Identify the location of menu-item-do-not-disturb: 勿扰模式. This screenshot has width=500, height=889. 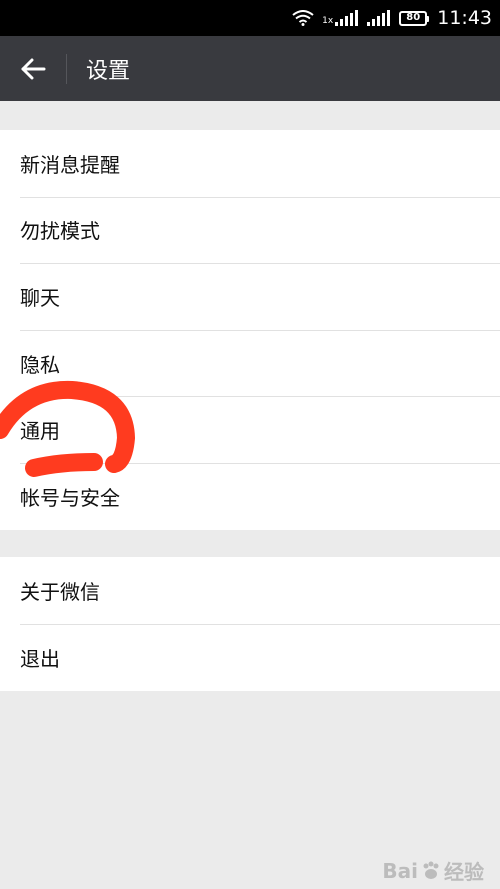
(250, 230).